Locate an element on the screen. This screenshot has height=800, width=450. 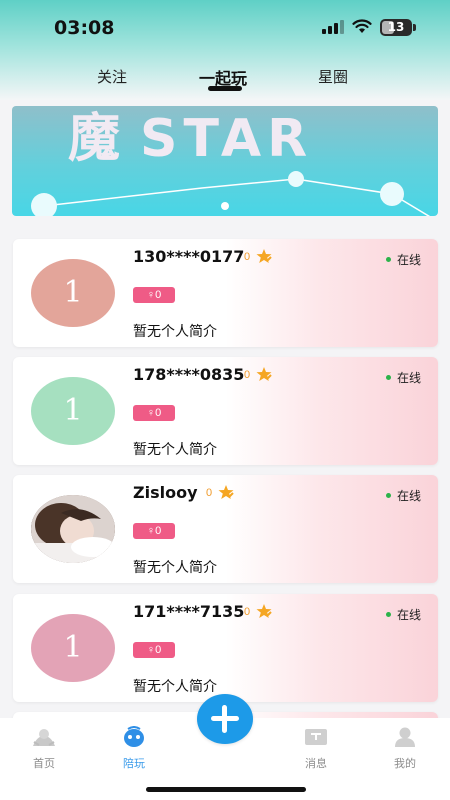
robot-icon is located at coordinates (134, 736).